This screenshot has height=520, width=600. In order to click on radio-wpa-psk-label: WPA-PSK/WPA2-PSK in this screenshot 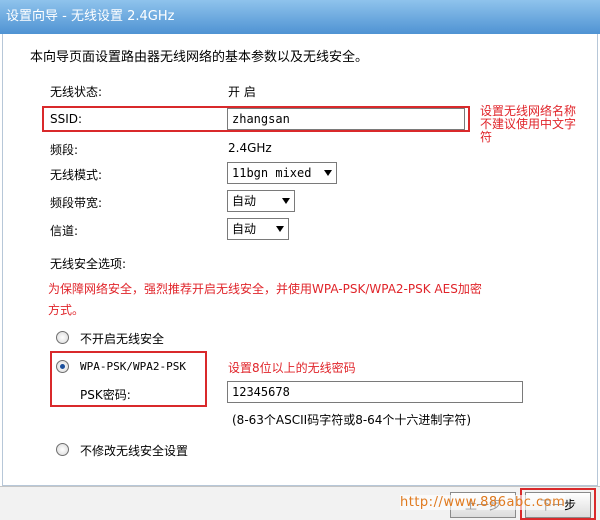, I will do `click(133, 366)`.